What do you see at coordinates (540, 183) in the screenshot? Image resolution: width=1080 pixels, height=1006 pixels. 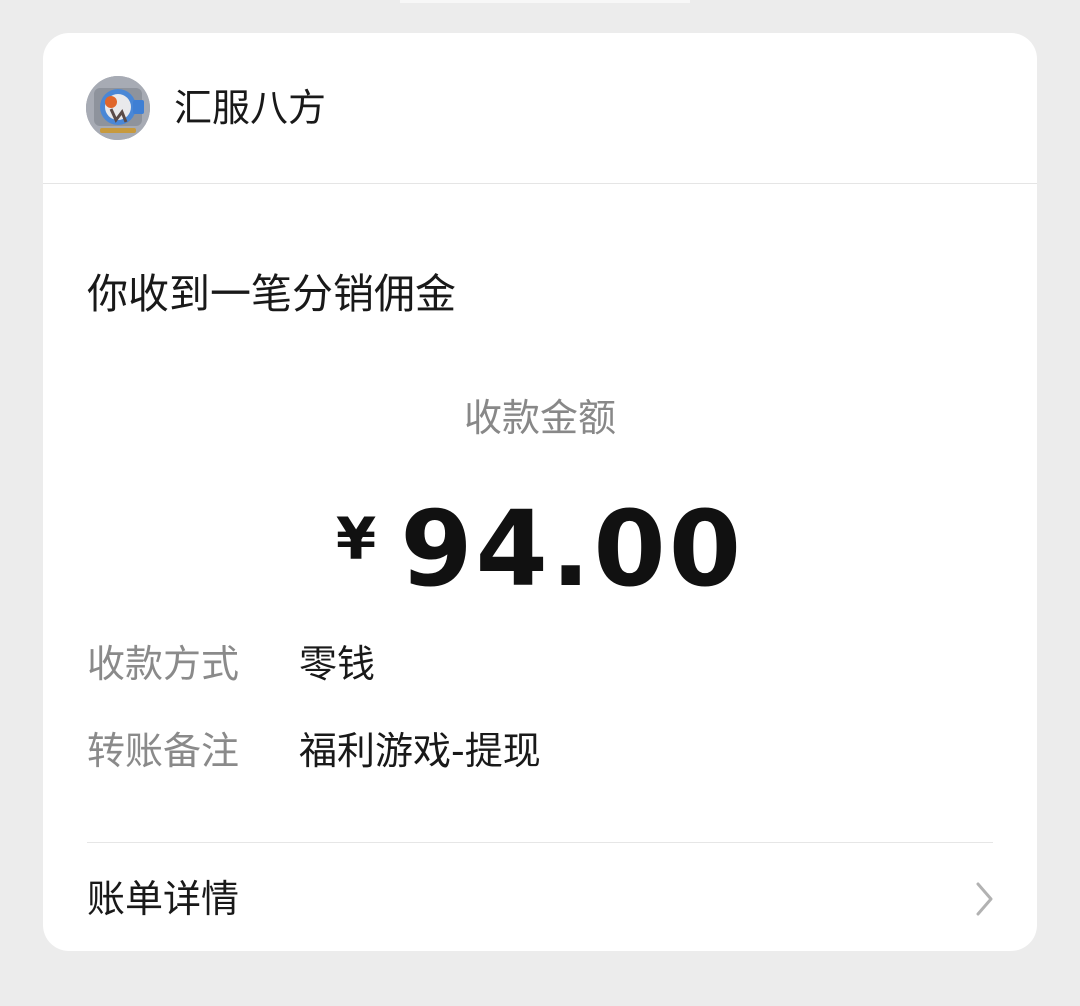 I see `header-divider` at bounding box center [540, 183].